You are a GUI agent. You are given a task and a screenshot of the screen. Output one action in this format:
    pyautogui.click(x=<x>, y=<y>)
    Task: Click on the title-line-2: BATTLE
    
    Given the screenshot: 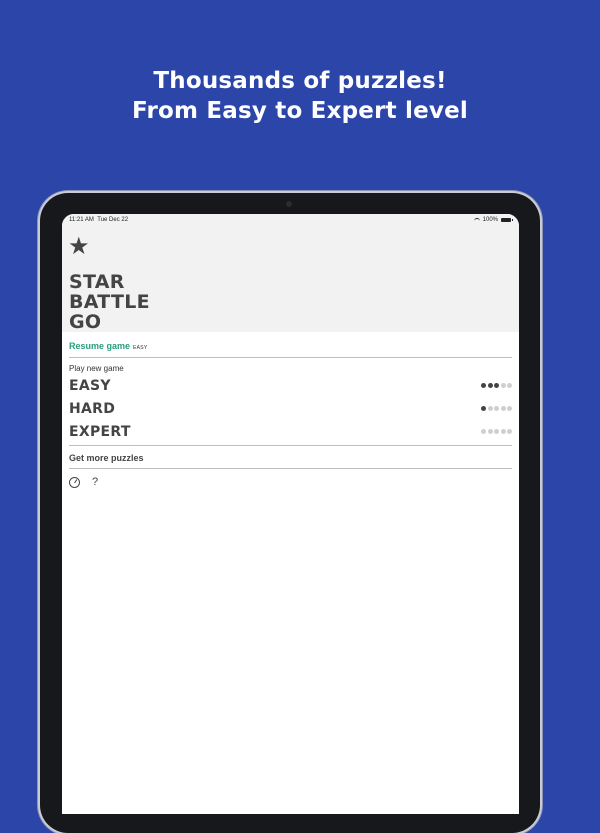 What is the action you would take?
    pyautogui.click(x=109, y=302)
    